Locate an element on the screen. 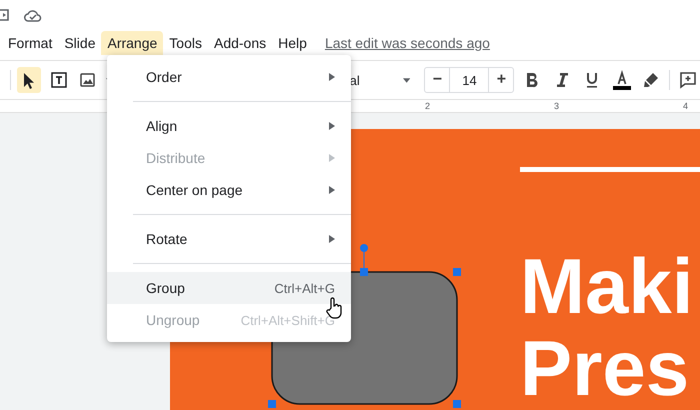  slide-title-line: Maki is located at coordinates (607, 286).